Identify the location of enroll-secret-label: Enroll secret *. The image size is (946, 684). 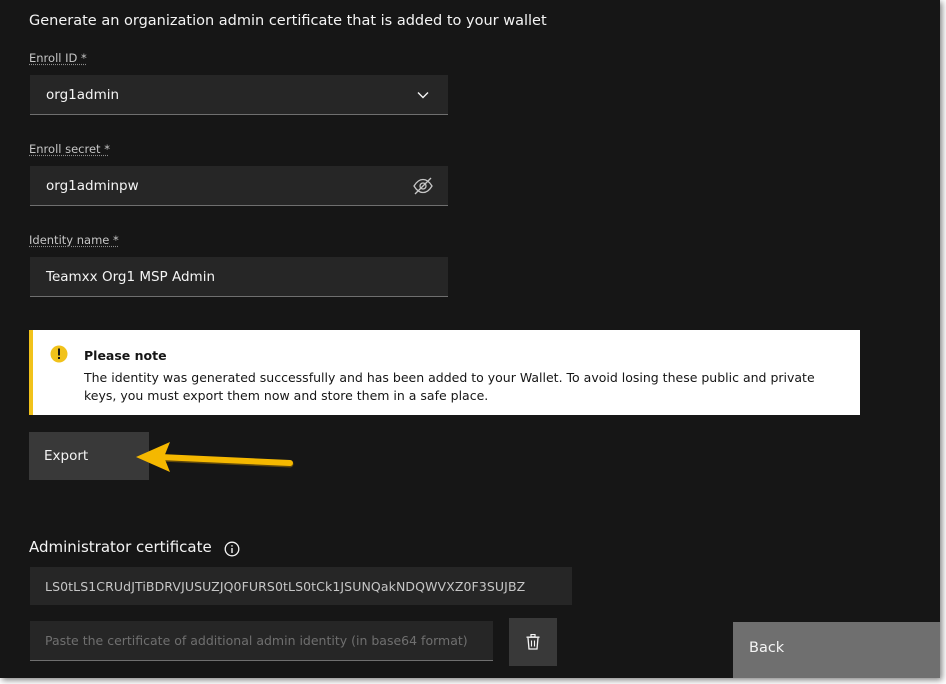
(69, 149).